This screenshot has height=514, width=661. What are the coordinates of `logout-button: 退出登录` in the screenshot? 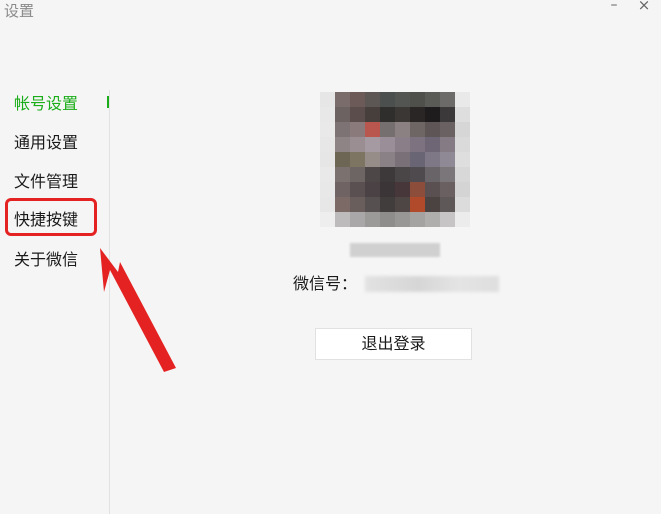 It's located at (393, 344).